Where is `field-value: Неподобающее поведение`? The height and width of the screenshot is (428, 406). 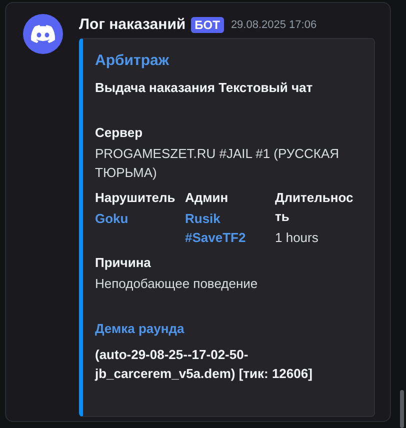
field-value: Неподобающее поведение is located at coordinates (177, 284).